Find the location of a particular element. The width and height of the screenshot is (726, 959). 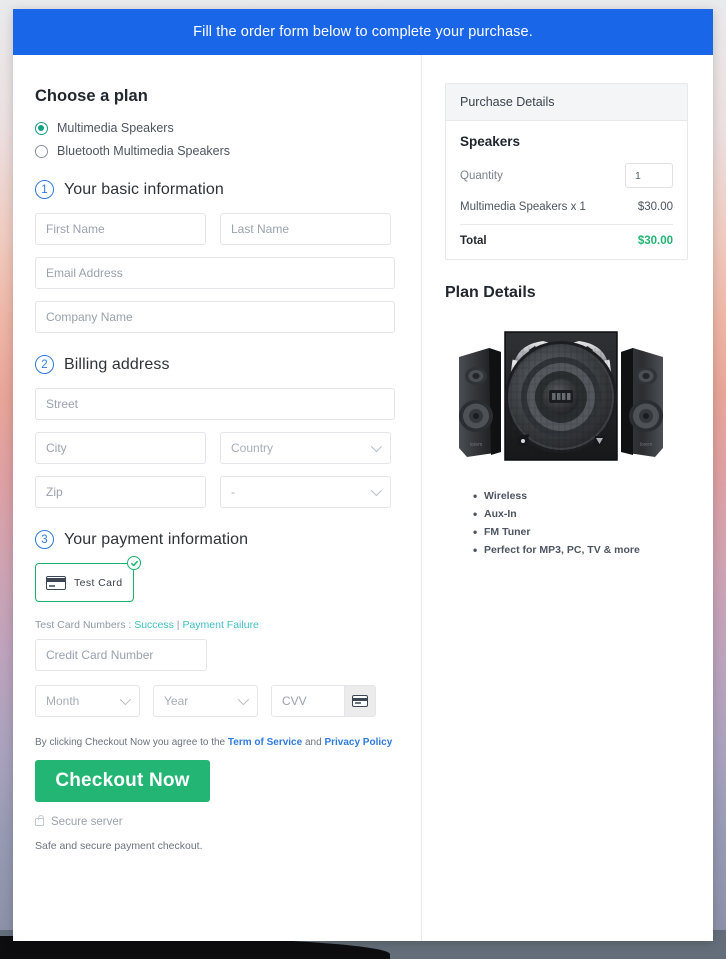

product-title: Speakers is located at coordinates (490, 141).